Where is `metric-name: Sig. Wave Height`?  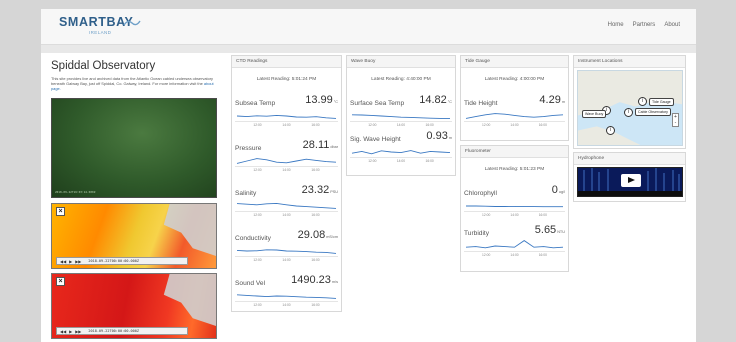 metric-name: Sig. Wave Height is located at coordinates (375, 139).